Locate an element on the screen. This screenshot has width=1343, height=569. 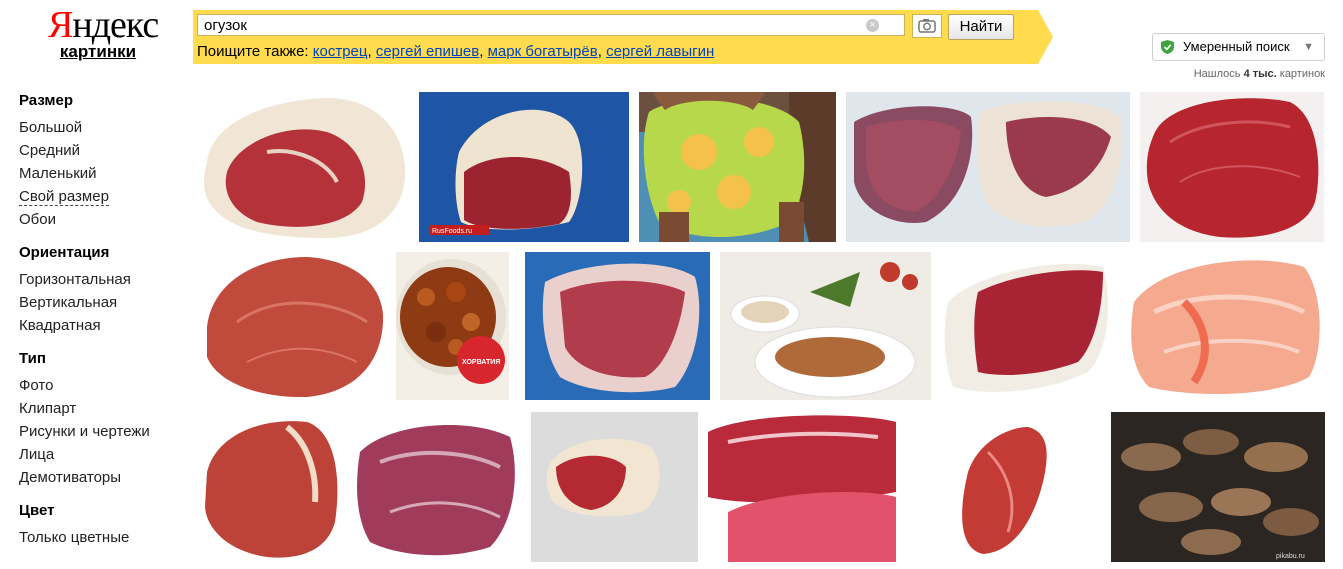
shield-icon is located at coordinates (1167, 47).